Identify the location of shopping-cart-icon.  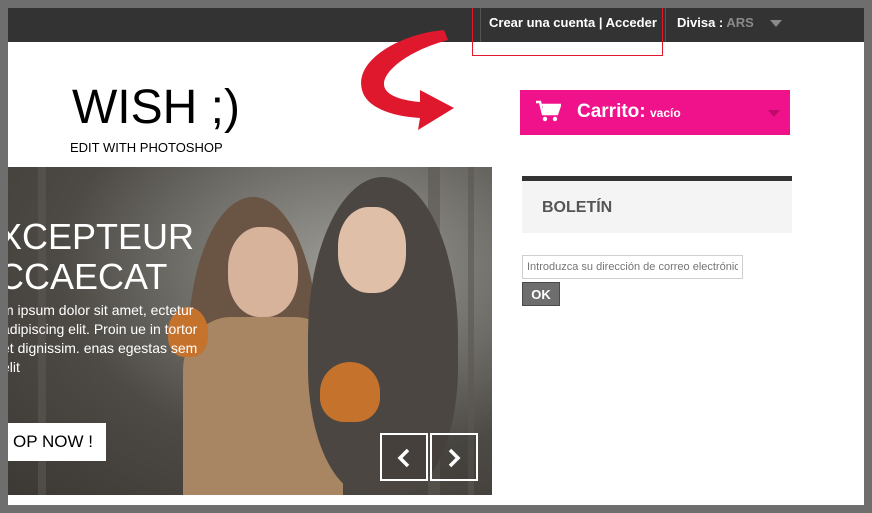
(548, 111).